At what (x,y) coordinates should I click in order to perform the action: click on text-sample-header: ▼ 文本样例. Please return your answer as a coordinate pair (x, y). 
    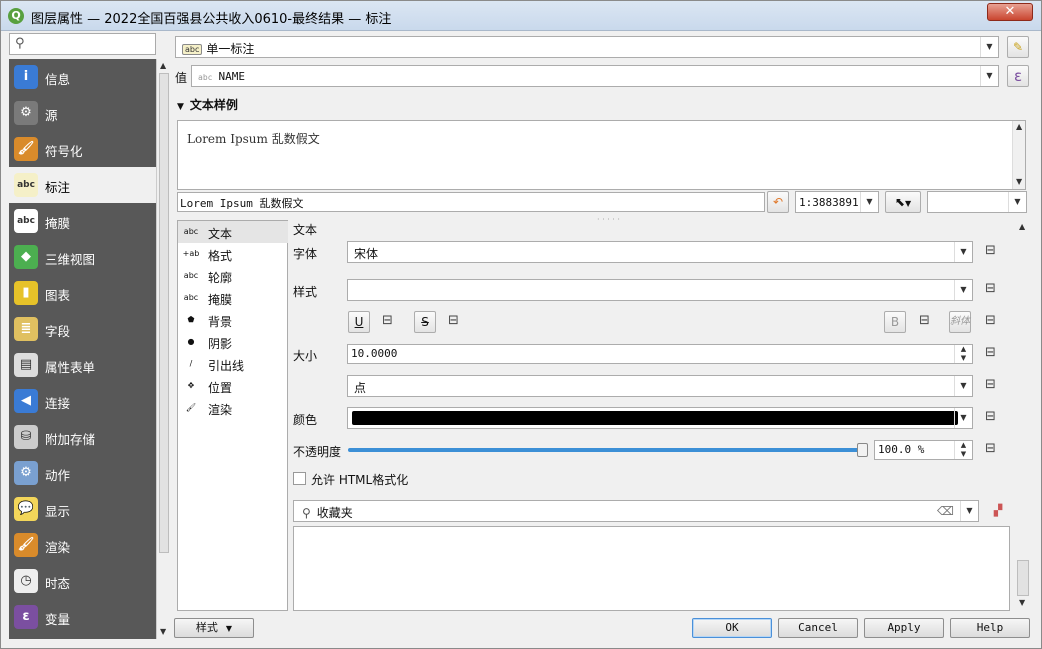
    Looking at the image, I should click on (207, 104).